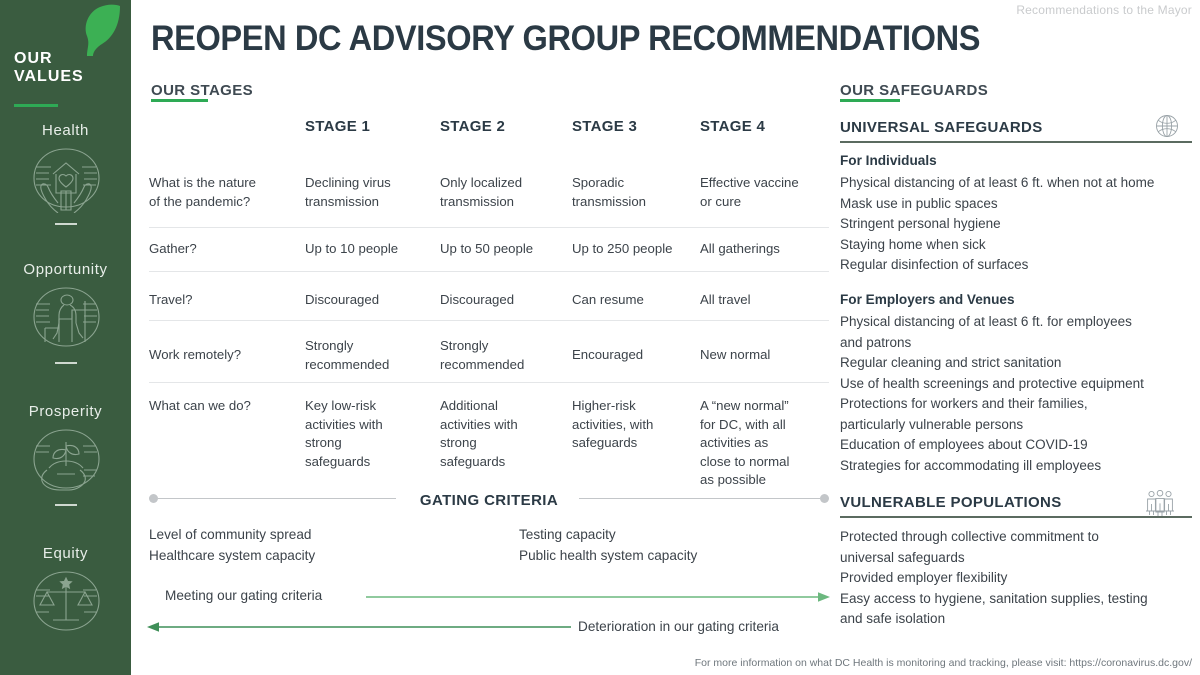 The image size is (1200, 675). I want to click on universal-safeguards-title: UNIVERSAL SAFEGUARDS, so click(941, 127).